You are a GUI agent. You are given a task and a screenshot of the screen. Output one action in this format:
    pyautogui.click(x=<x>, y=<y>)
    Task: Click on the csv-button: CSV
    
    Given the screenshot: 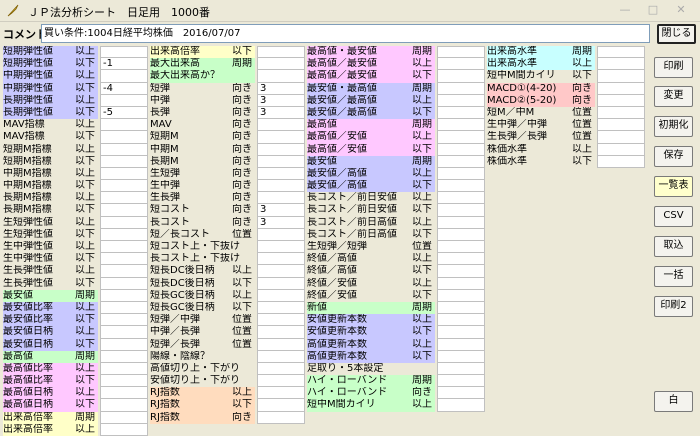 What is the action you would take?
    pyautogui.click(x=673, y=216)
    